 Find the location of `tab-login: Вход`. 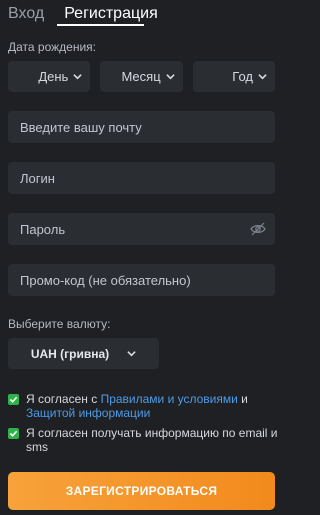

tab-login: Вход is located at coordinates (26, 16).